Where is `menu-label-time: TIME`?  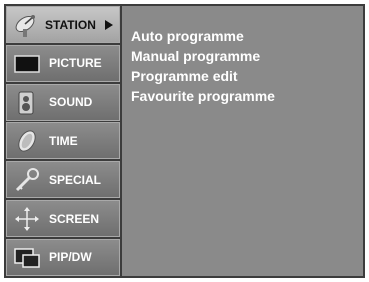
menu-label-time: TIME is located at coordinates (63, 140).